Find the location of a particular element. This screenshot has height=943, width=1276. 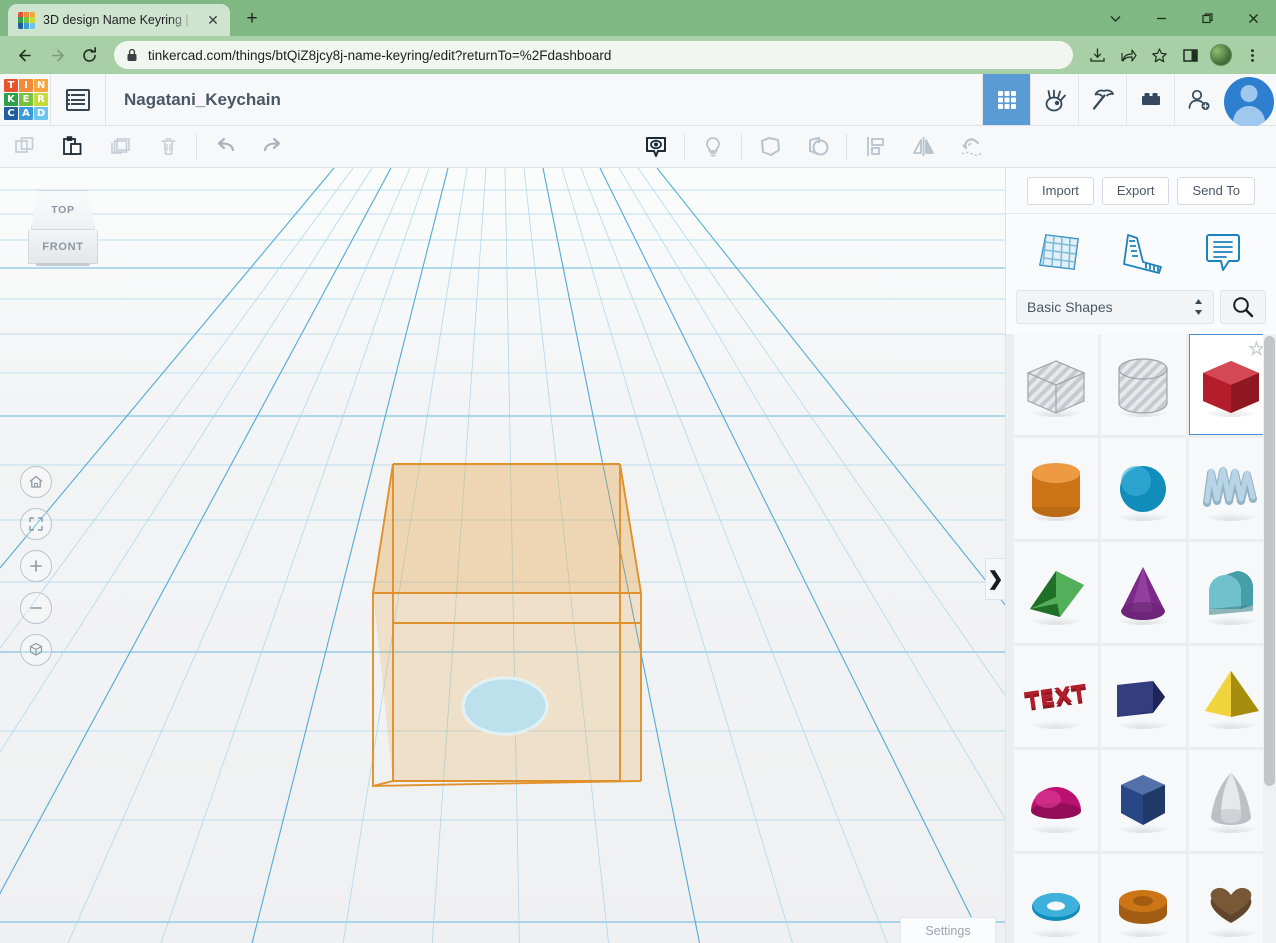

home-icon is located at coordinates (36, 481).